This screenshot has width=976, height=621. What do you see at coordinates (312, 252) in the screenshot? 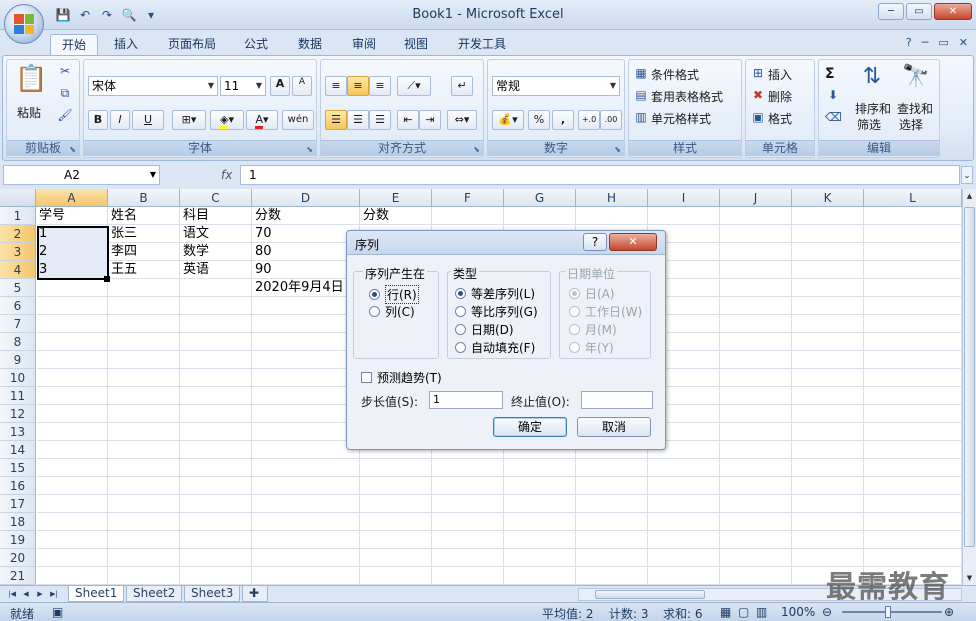
I see `cell-d3: 80` at bounding box center [312, 252].